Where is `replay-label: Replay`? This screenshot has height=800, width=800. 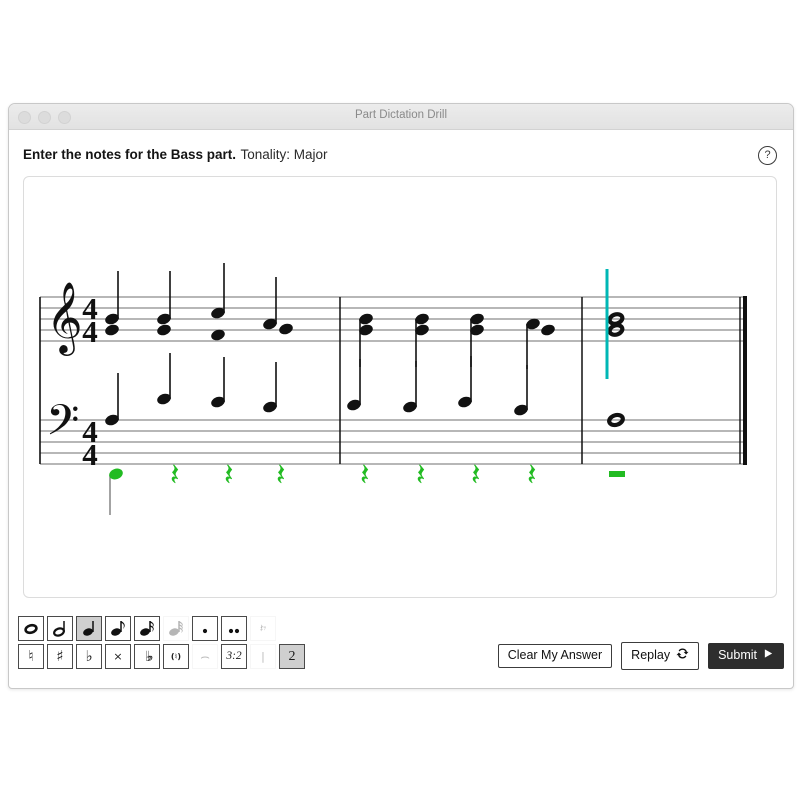 replay-label: Replay is located at coordinates (651, 654).